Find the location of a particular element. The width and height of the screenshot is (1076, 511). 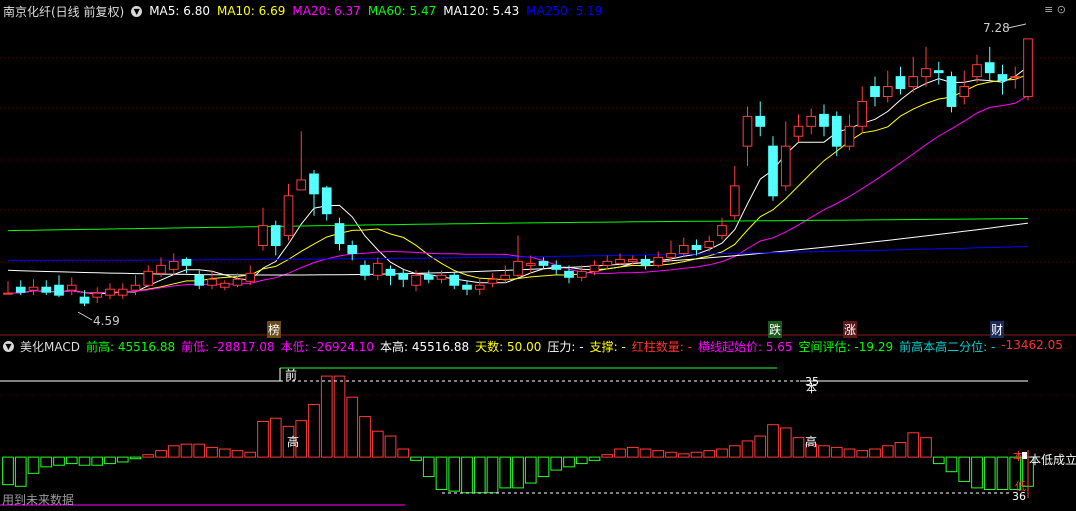

ma-legend-item: MA250: 5.19 is located at coordinates (564, 11).